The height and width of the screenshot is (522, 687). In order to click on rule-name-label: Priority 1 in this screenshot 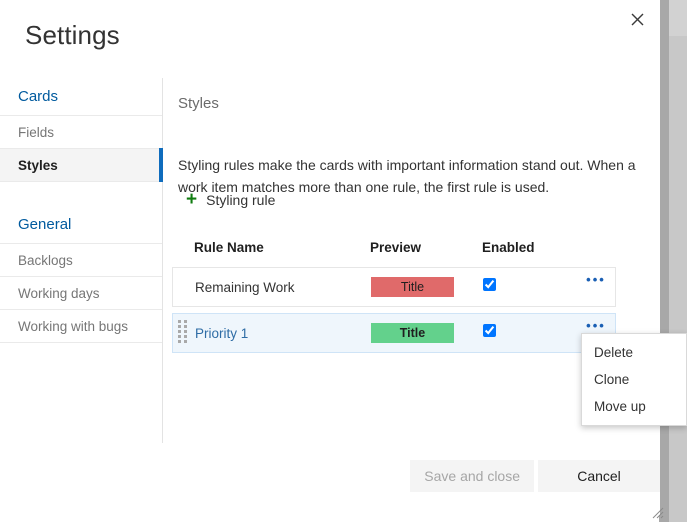, I will do `click(222, 333)`.